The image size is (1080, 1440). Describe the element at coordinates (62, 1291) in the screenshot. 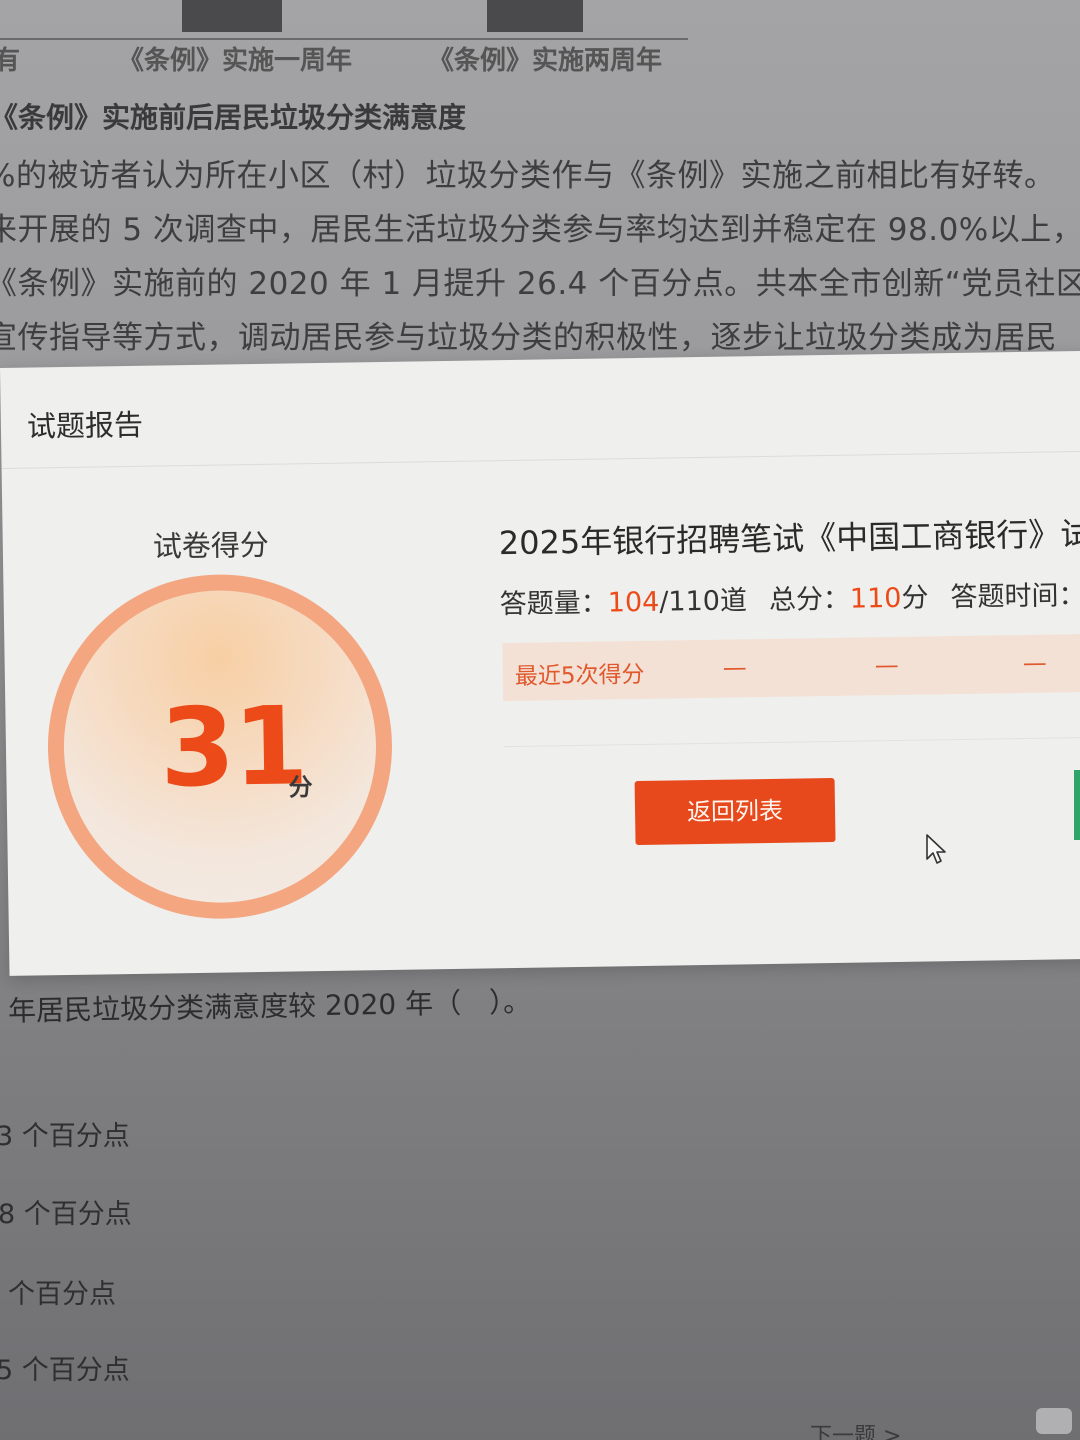

I see `answer-option: 个百分点` at that location.